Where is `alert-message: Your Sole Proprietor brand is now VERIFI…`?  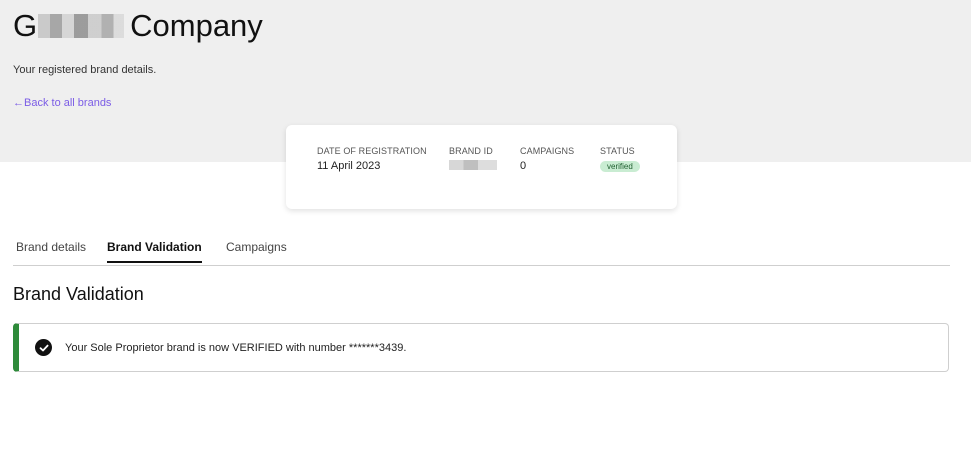
alert-message: Your Sole Proprietor brand is now VERIFI… is located at coordinates (236, 347).